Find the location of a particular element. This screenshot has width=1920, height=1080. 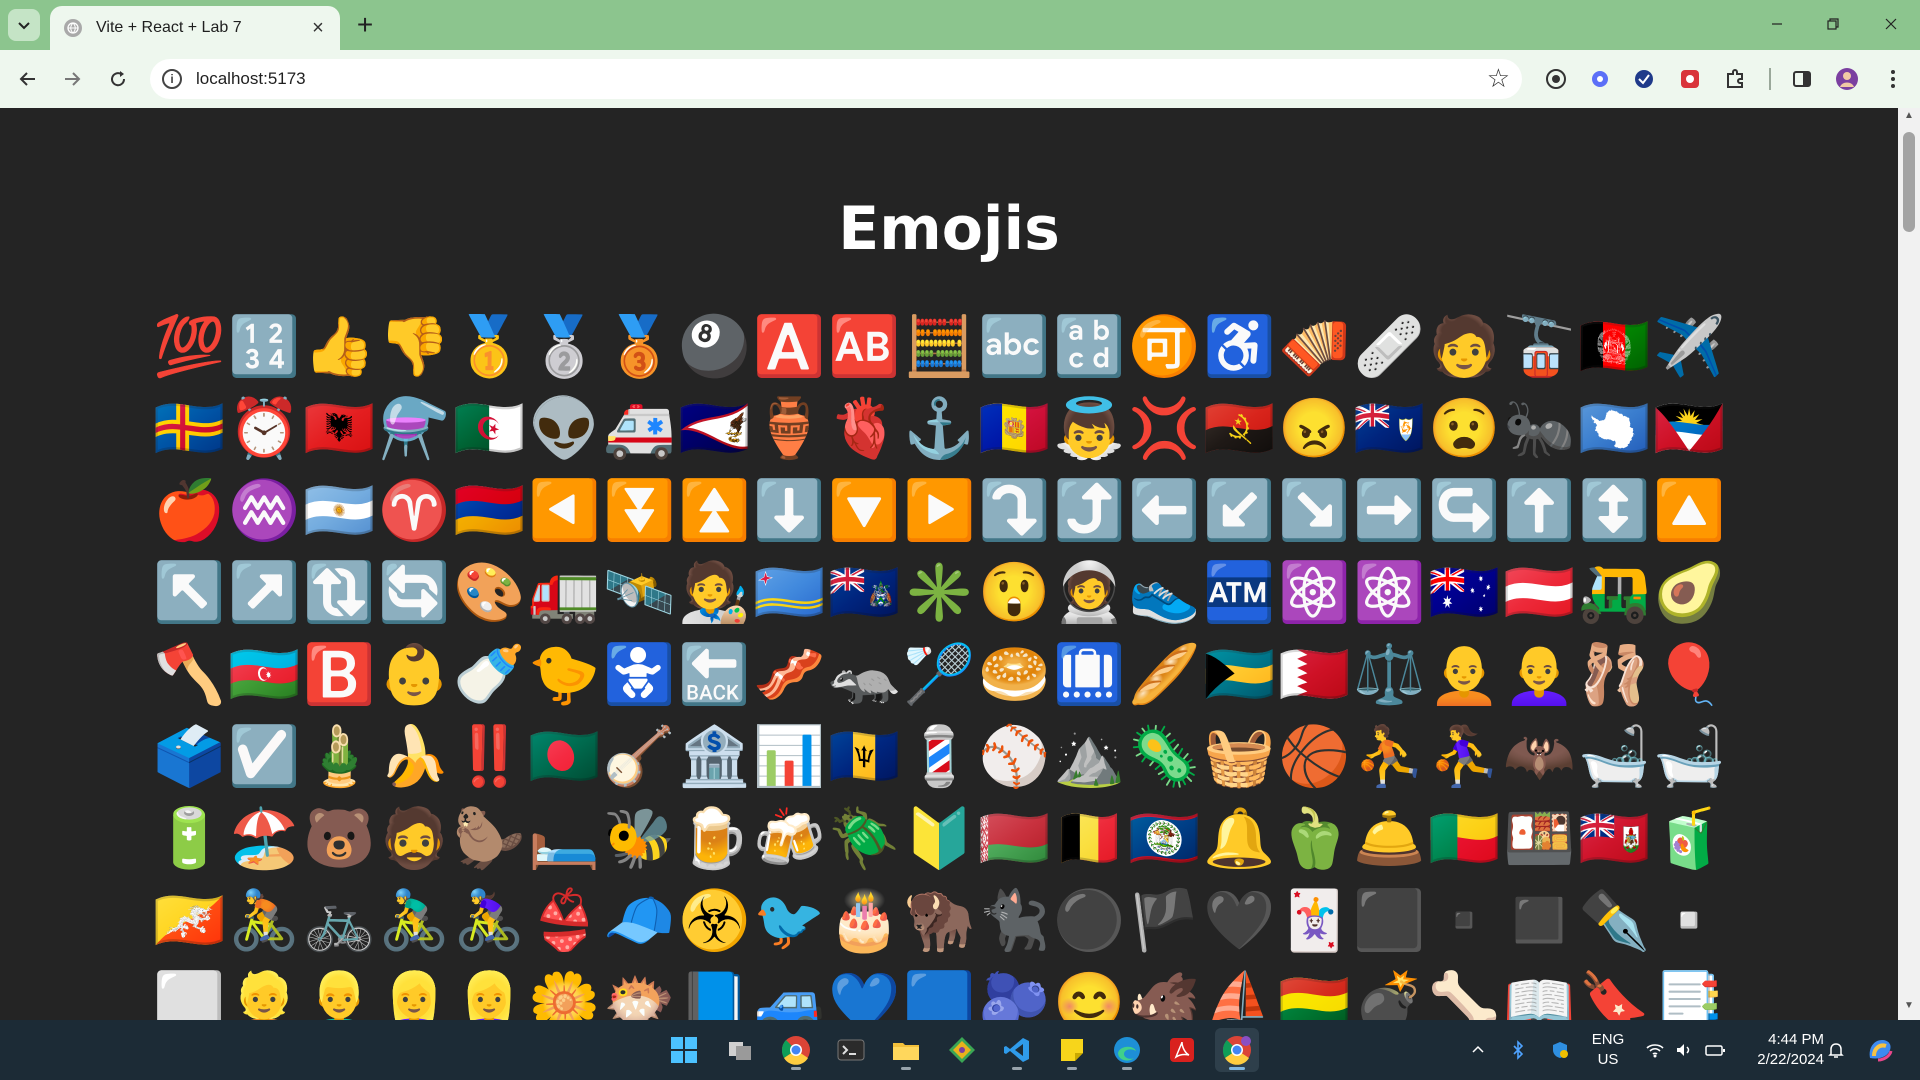

emoji-item: 👟 is located at coordinates (1164, 592).